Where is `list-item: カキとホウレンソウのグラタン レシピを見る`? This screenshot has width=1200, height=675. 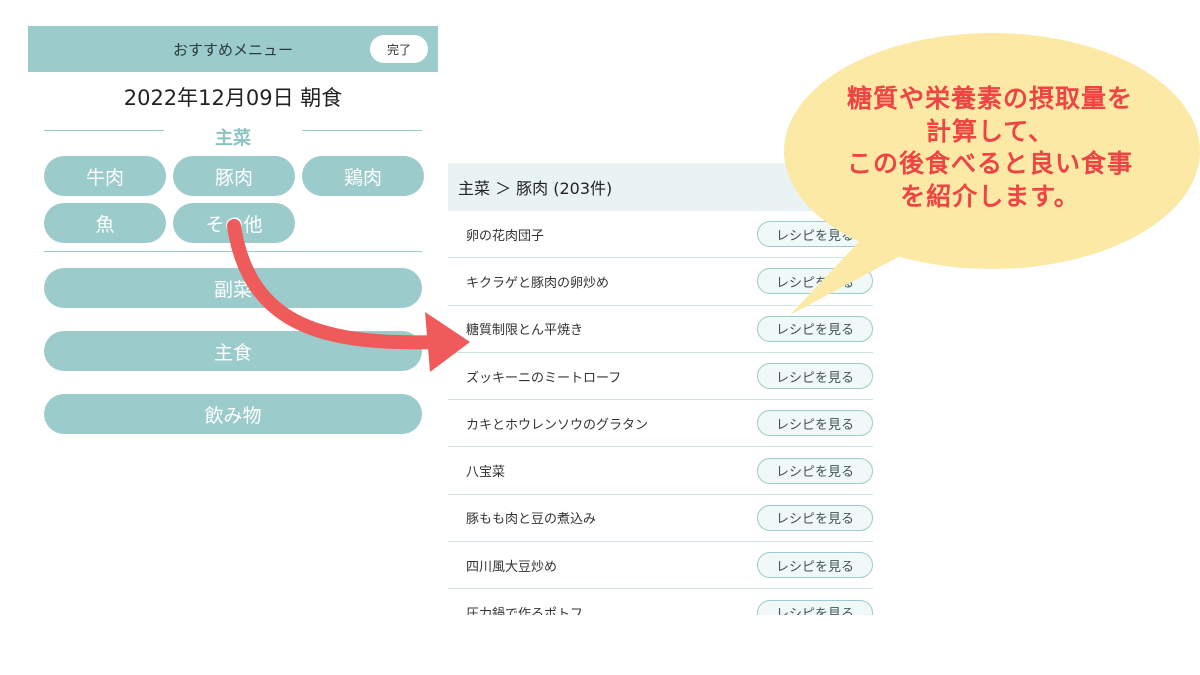
list-item: カキとホウレンソウのグラタン レシピを見る is located at coordinates (660, 424).